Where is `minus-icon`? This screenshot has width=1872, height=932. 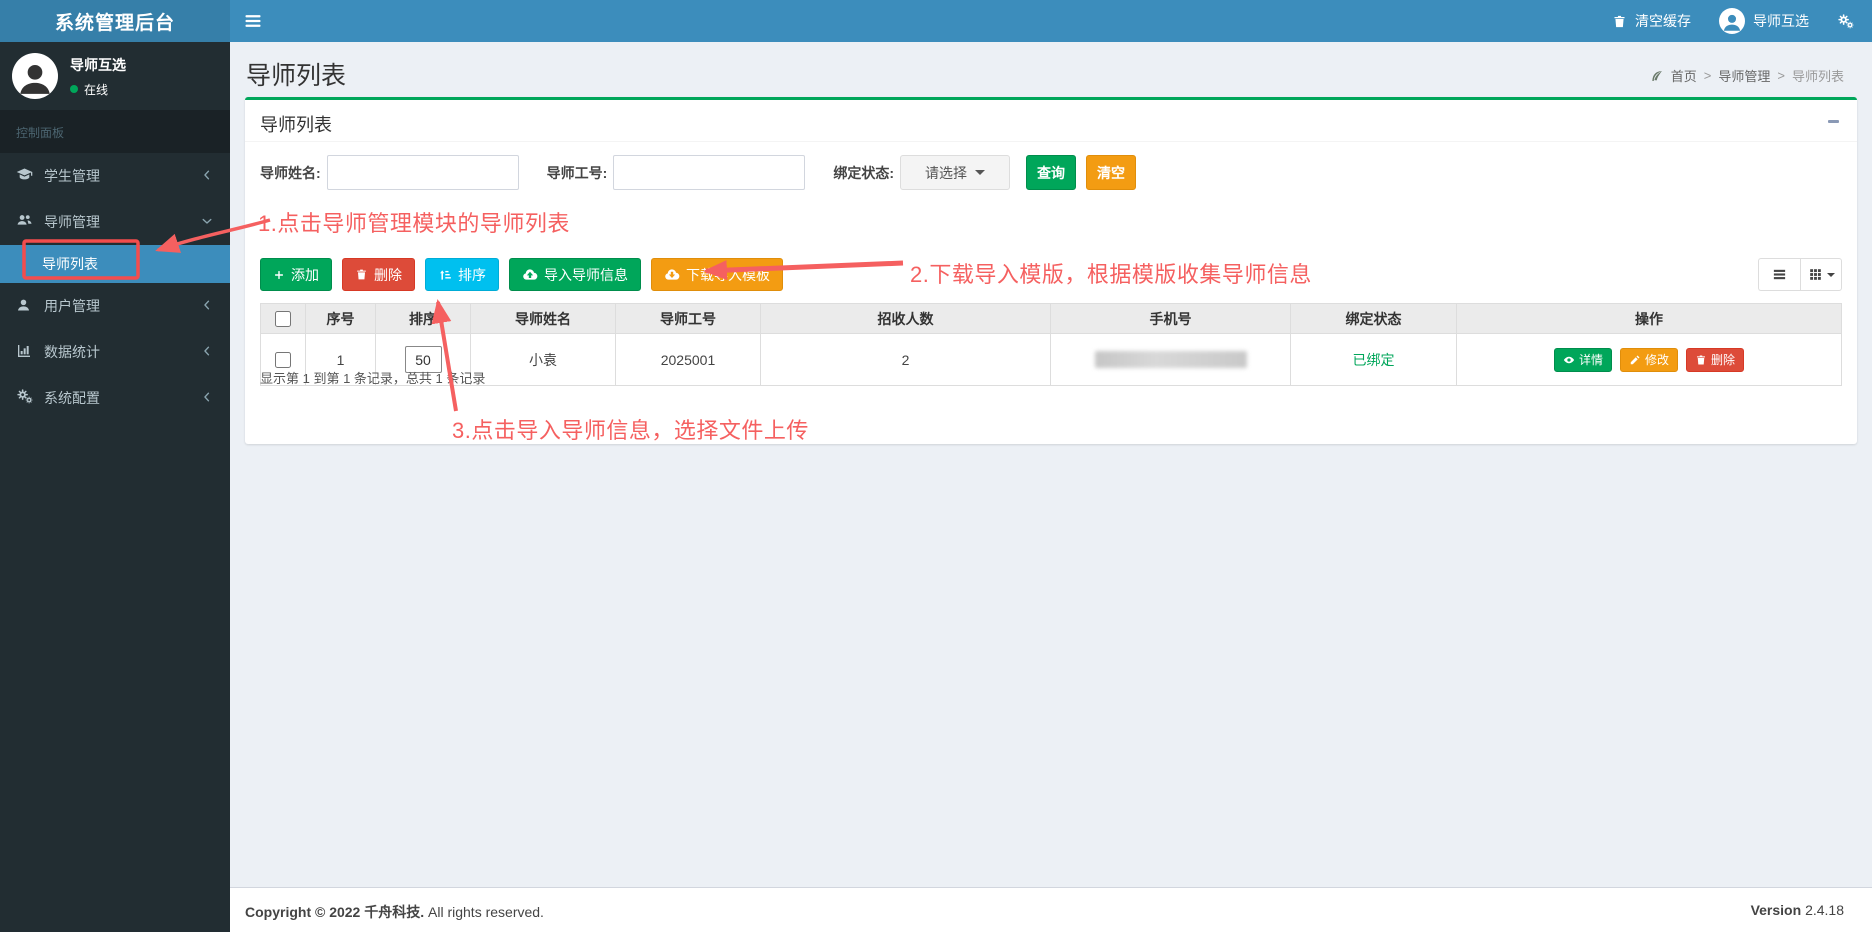
minus-icon is located at coordinates (1833, 121).